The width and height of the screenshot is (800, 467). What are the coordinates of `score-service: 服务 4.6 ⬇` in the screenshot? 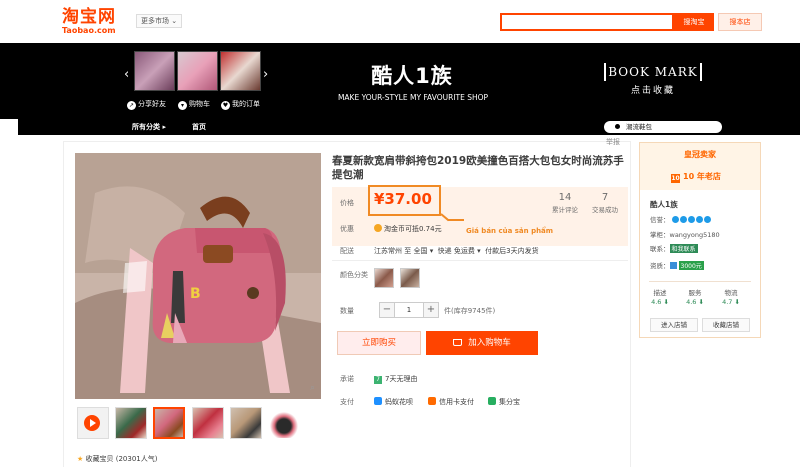 It's located at (695, 296).